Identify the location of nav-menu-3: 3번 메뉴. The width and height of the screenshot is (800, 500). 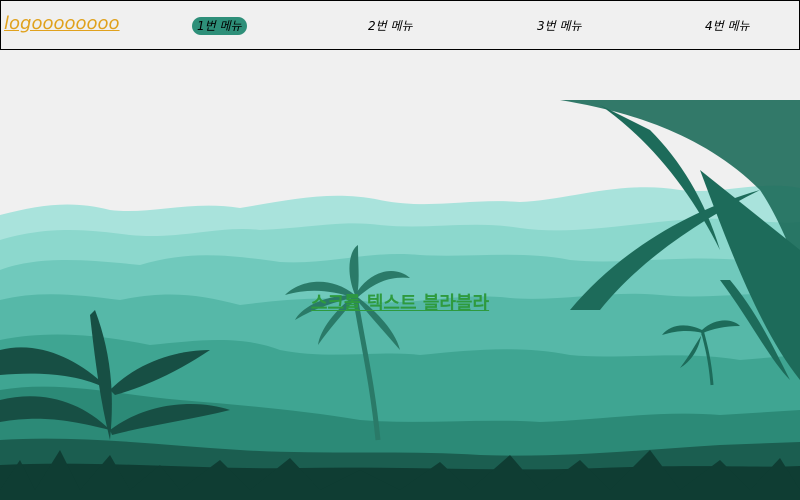
(559, 26).